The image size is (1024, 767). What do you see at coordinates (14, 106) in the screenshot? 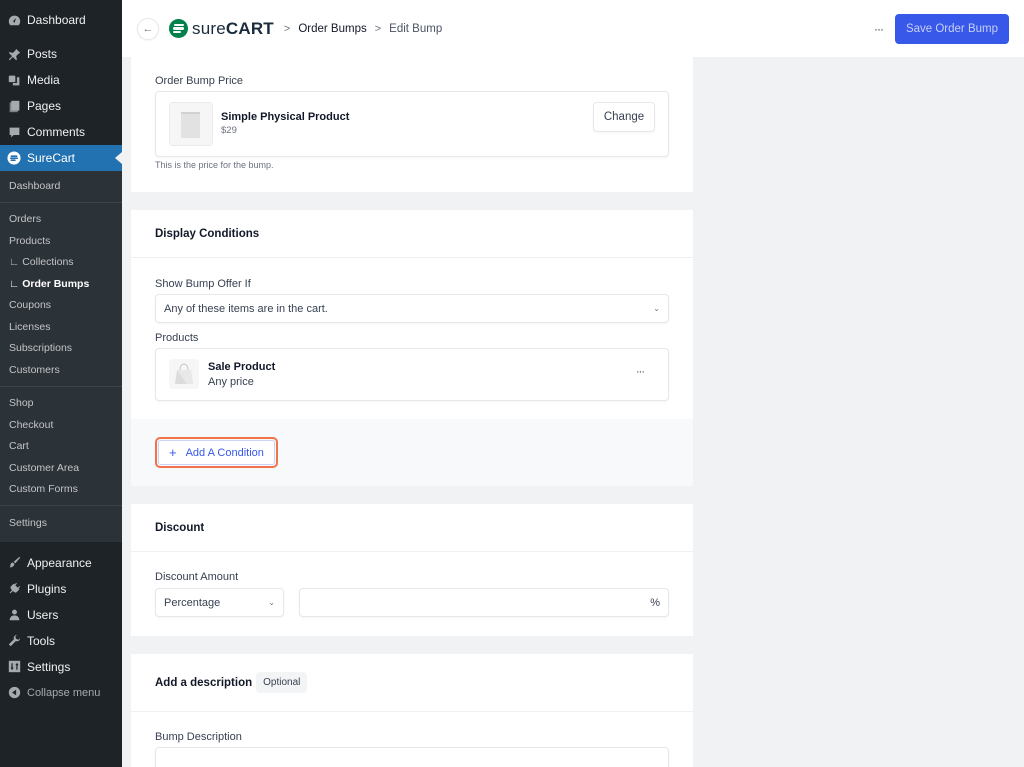
I see `pages-icon` at bounding box center [14, 106].